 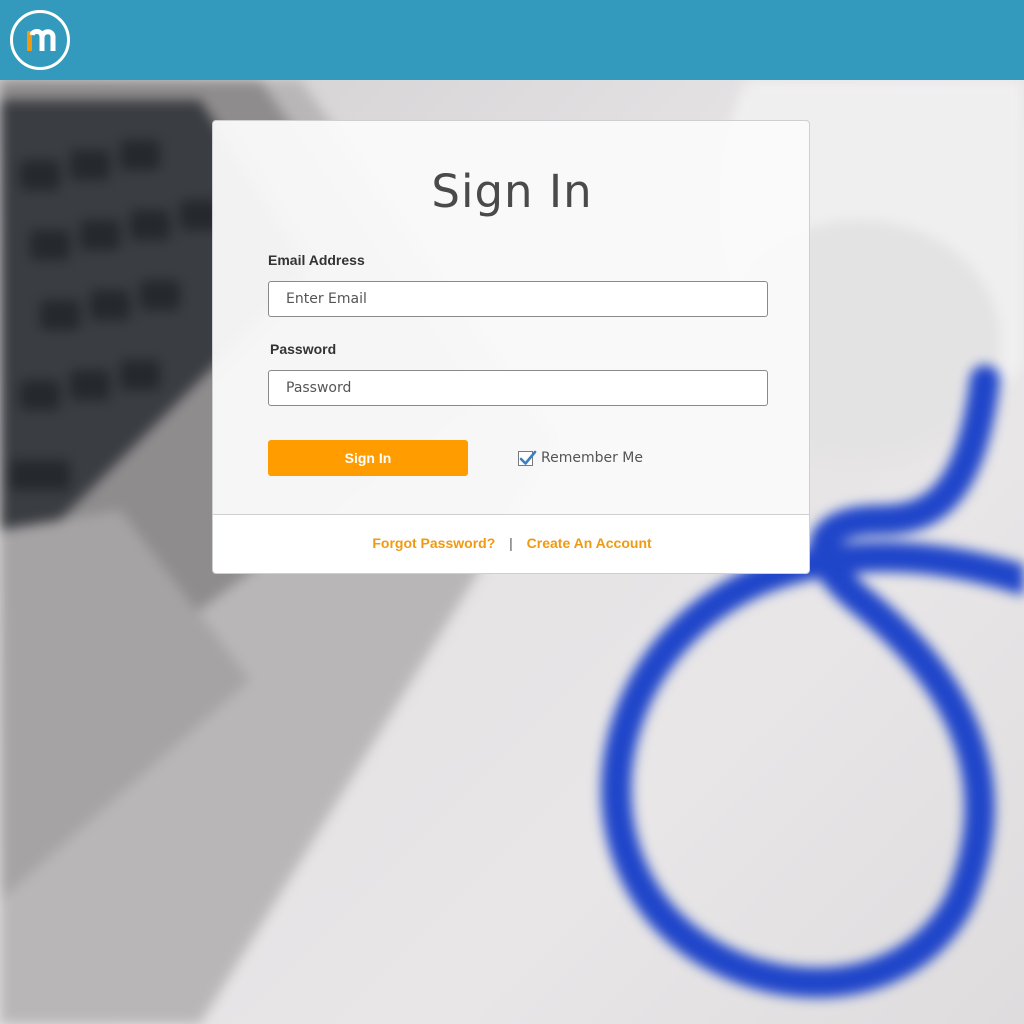 I want to click on sign-in-button: Sign In, so click(x=368, y=458).